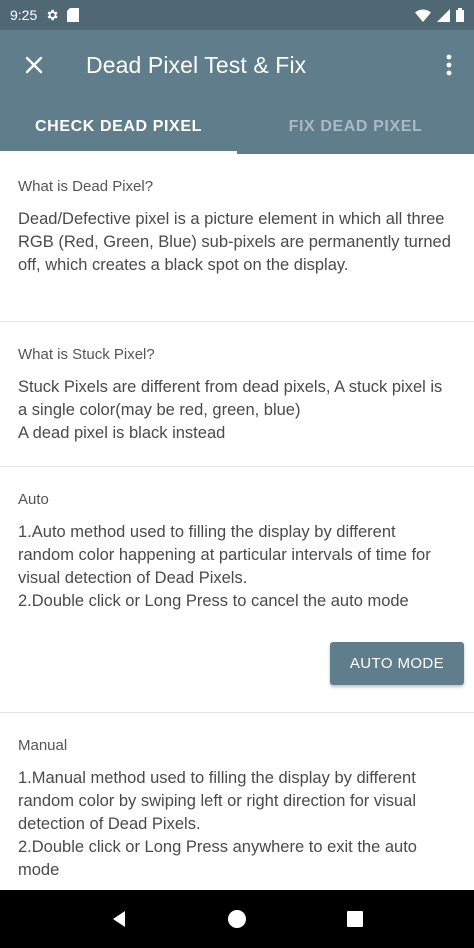 This screenshot has width=474, height=948. I want to click on system-nav-bar, so click(237, 919).